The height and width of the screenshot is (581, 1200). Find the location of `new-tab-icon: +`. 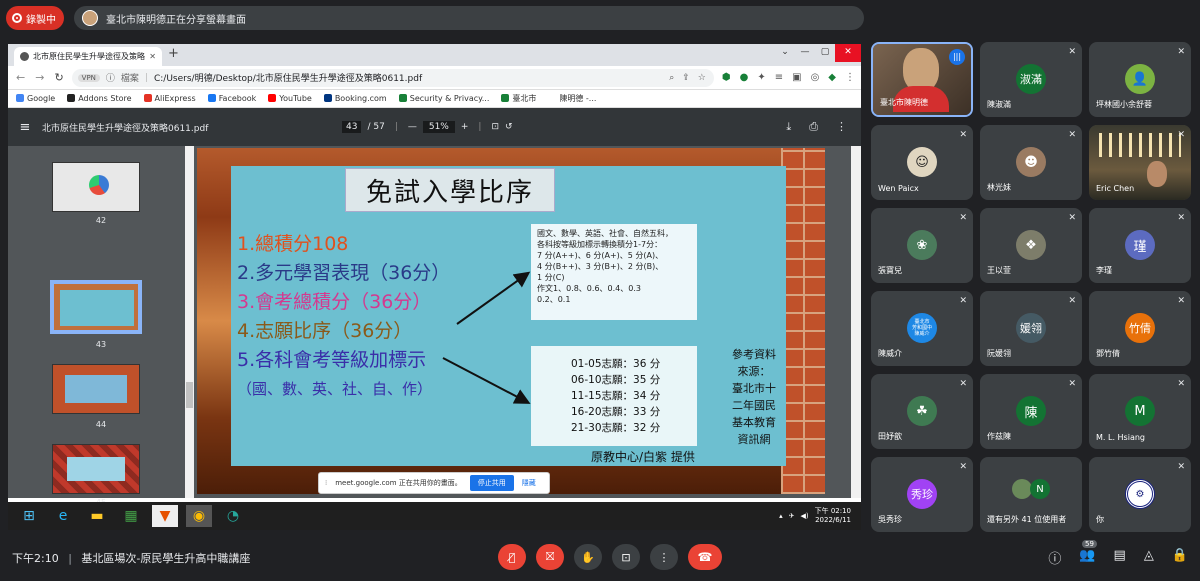

new-tab-icon: + is located at coordinates (173, 53).